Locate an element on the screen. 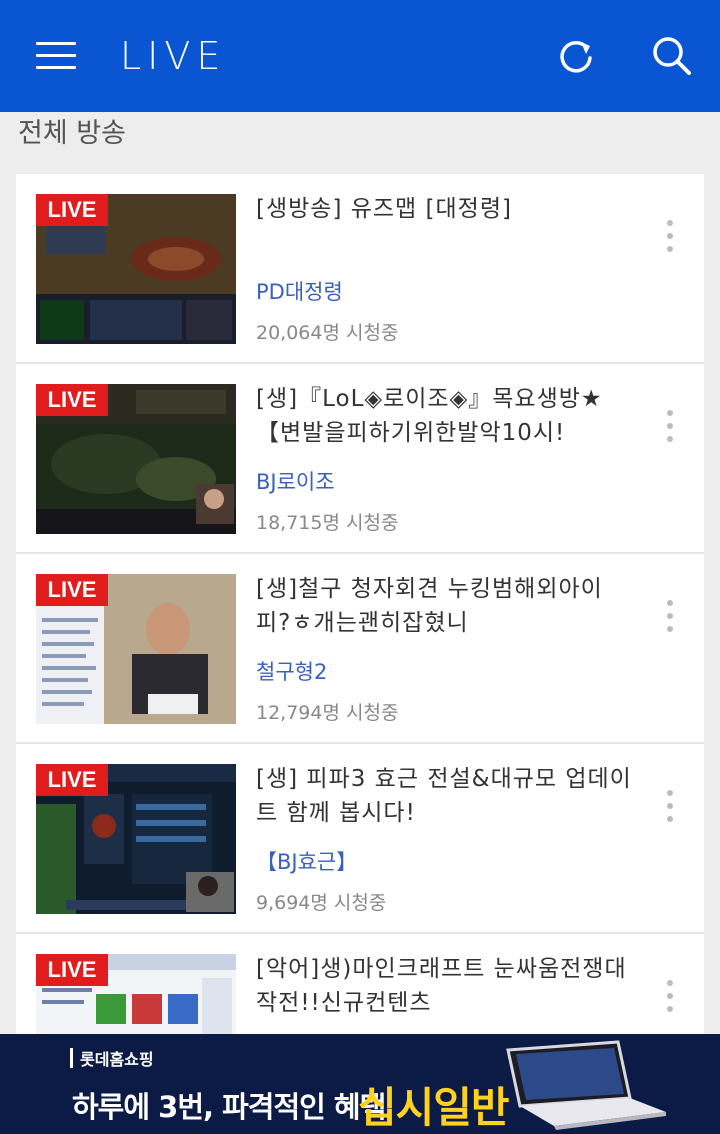 Image resolution: width=720 pixels, height=1134 pixels. search-icon is located at coordinates (672, 56).